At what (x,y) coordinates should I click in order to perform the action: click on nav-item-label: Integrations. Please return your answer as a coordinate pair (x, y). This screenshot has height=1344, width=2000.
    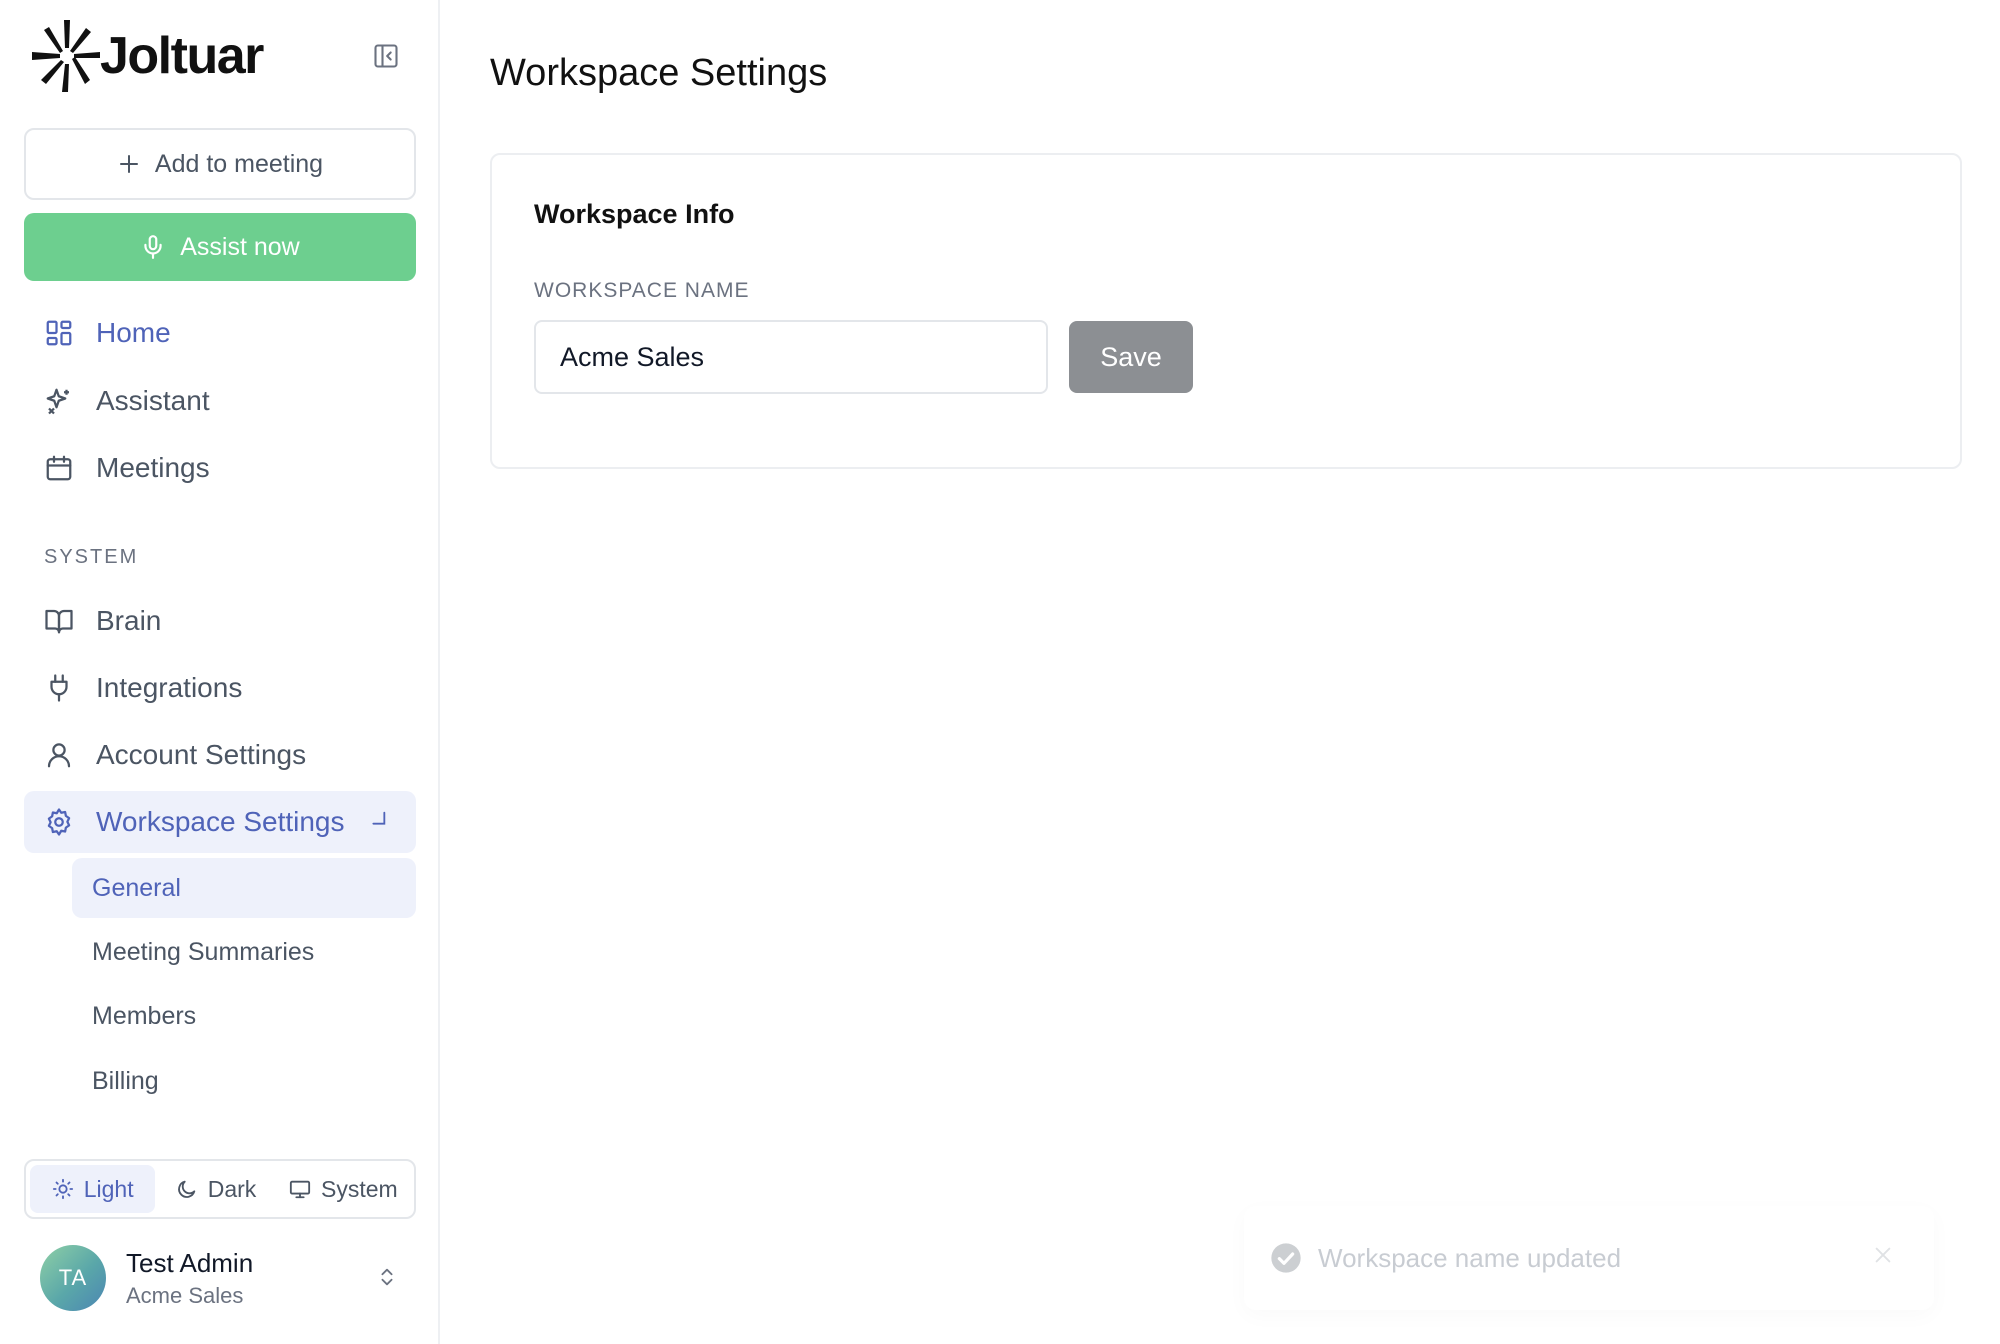
    Looking at the image, I should click on (169, 687).